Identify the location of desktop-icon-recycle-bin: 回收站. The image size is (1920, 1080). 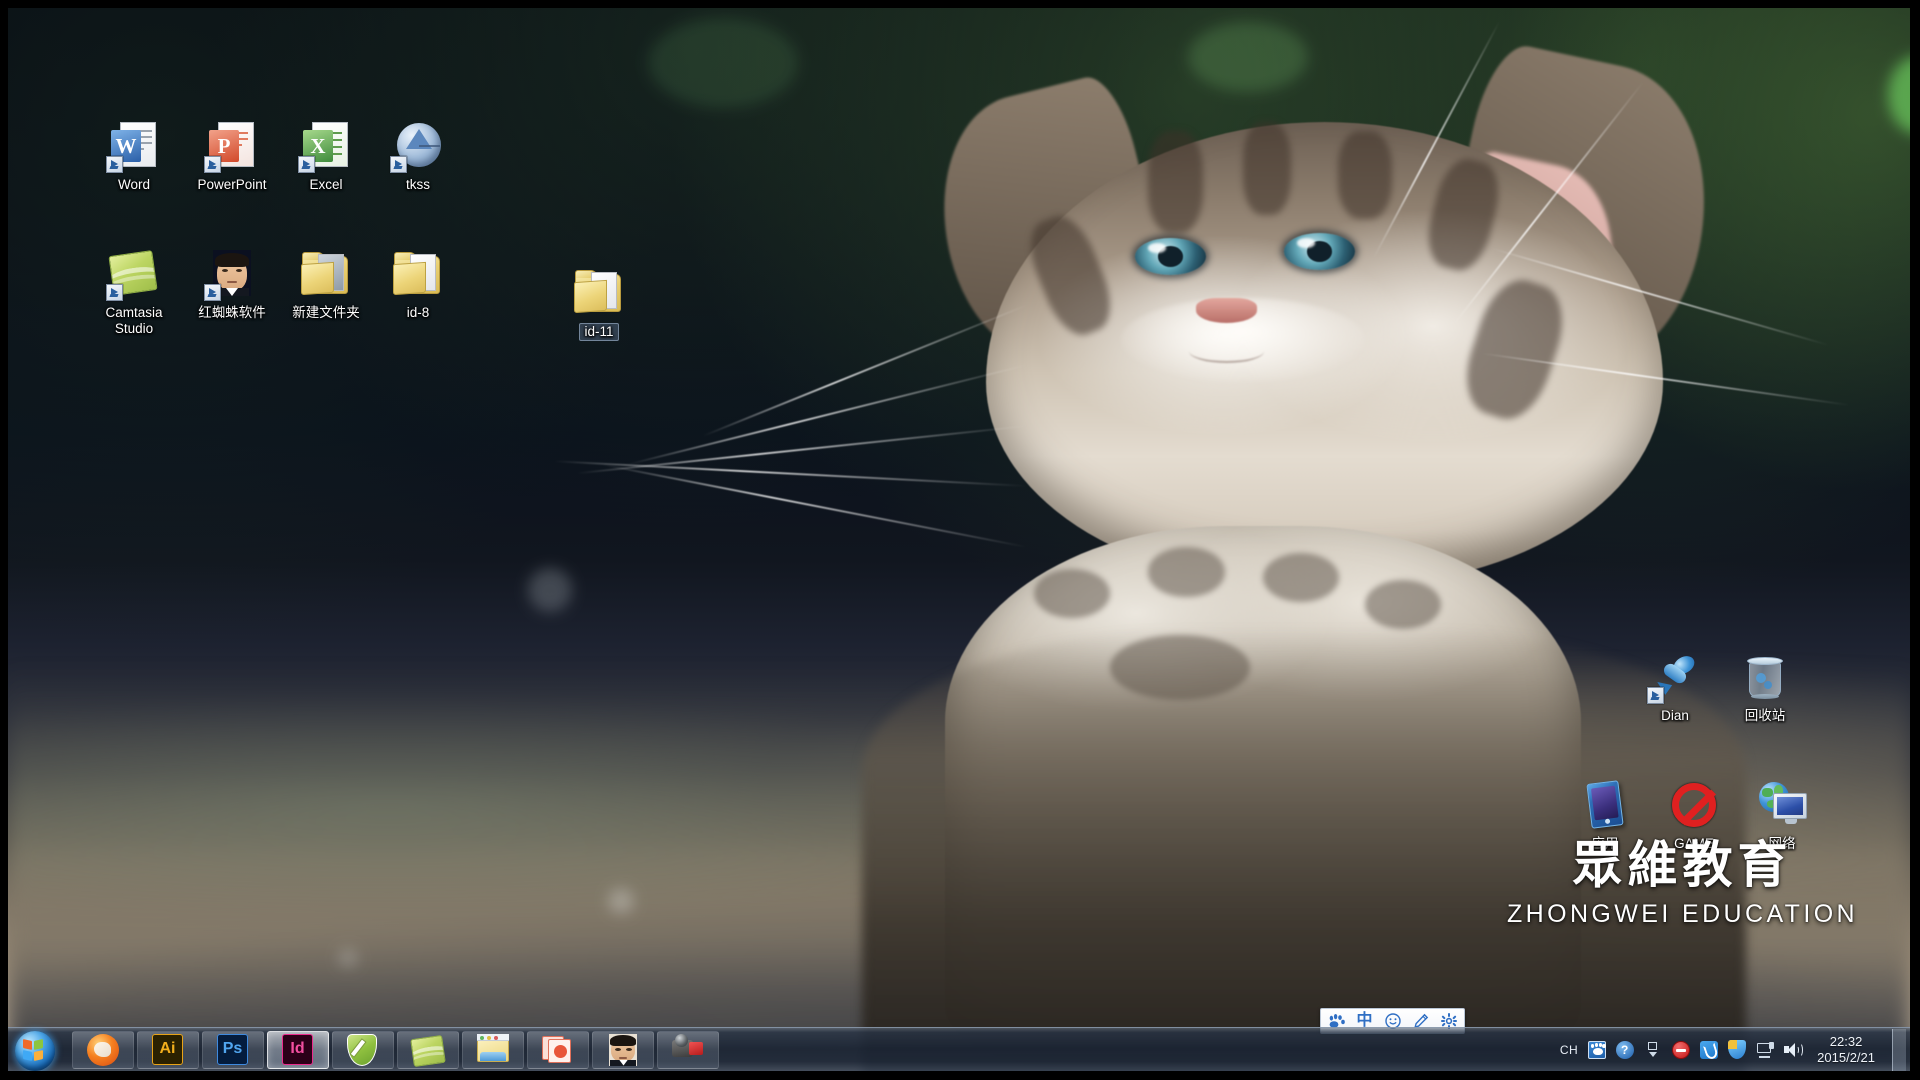
(1765, 687).